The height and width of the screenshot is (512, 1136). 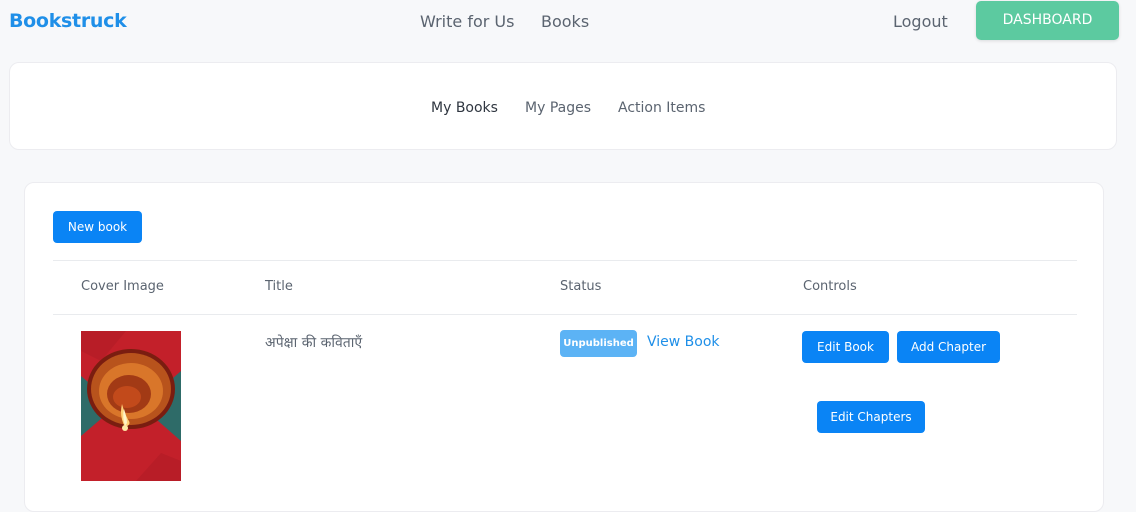 I want to click on view-book-link: View Book, so click(x=683, y=342).